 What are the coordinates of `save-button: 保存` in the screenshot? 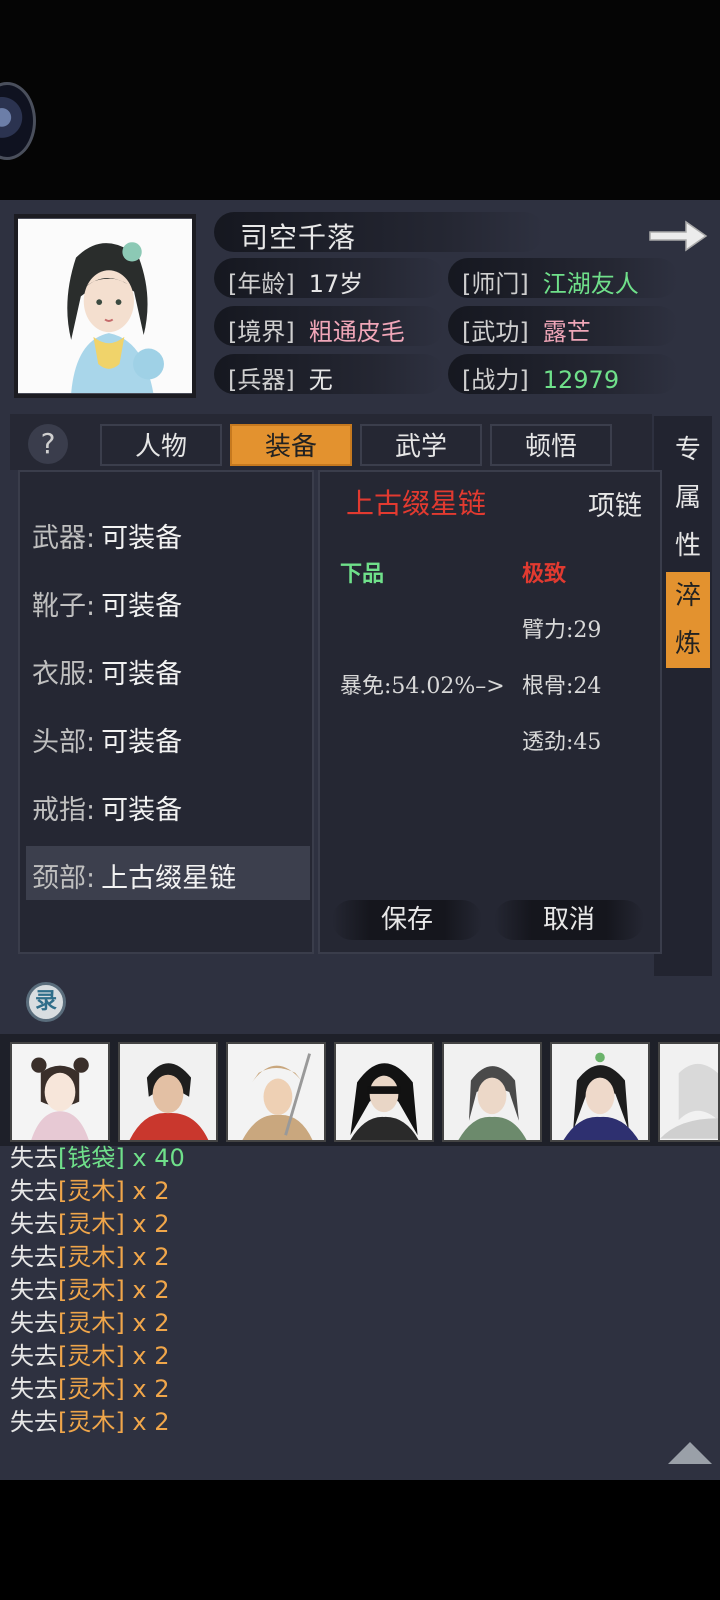 It's located at (407, 920).